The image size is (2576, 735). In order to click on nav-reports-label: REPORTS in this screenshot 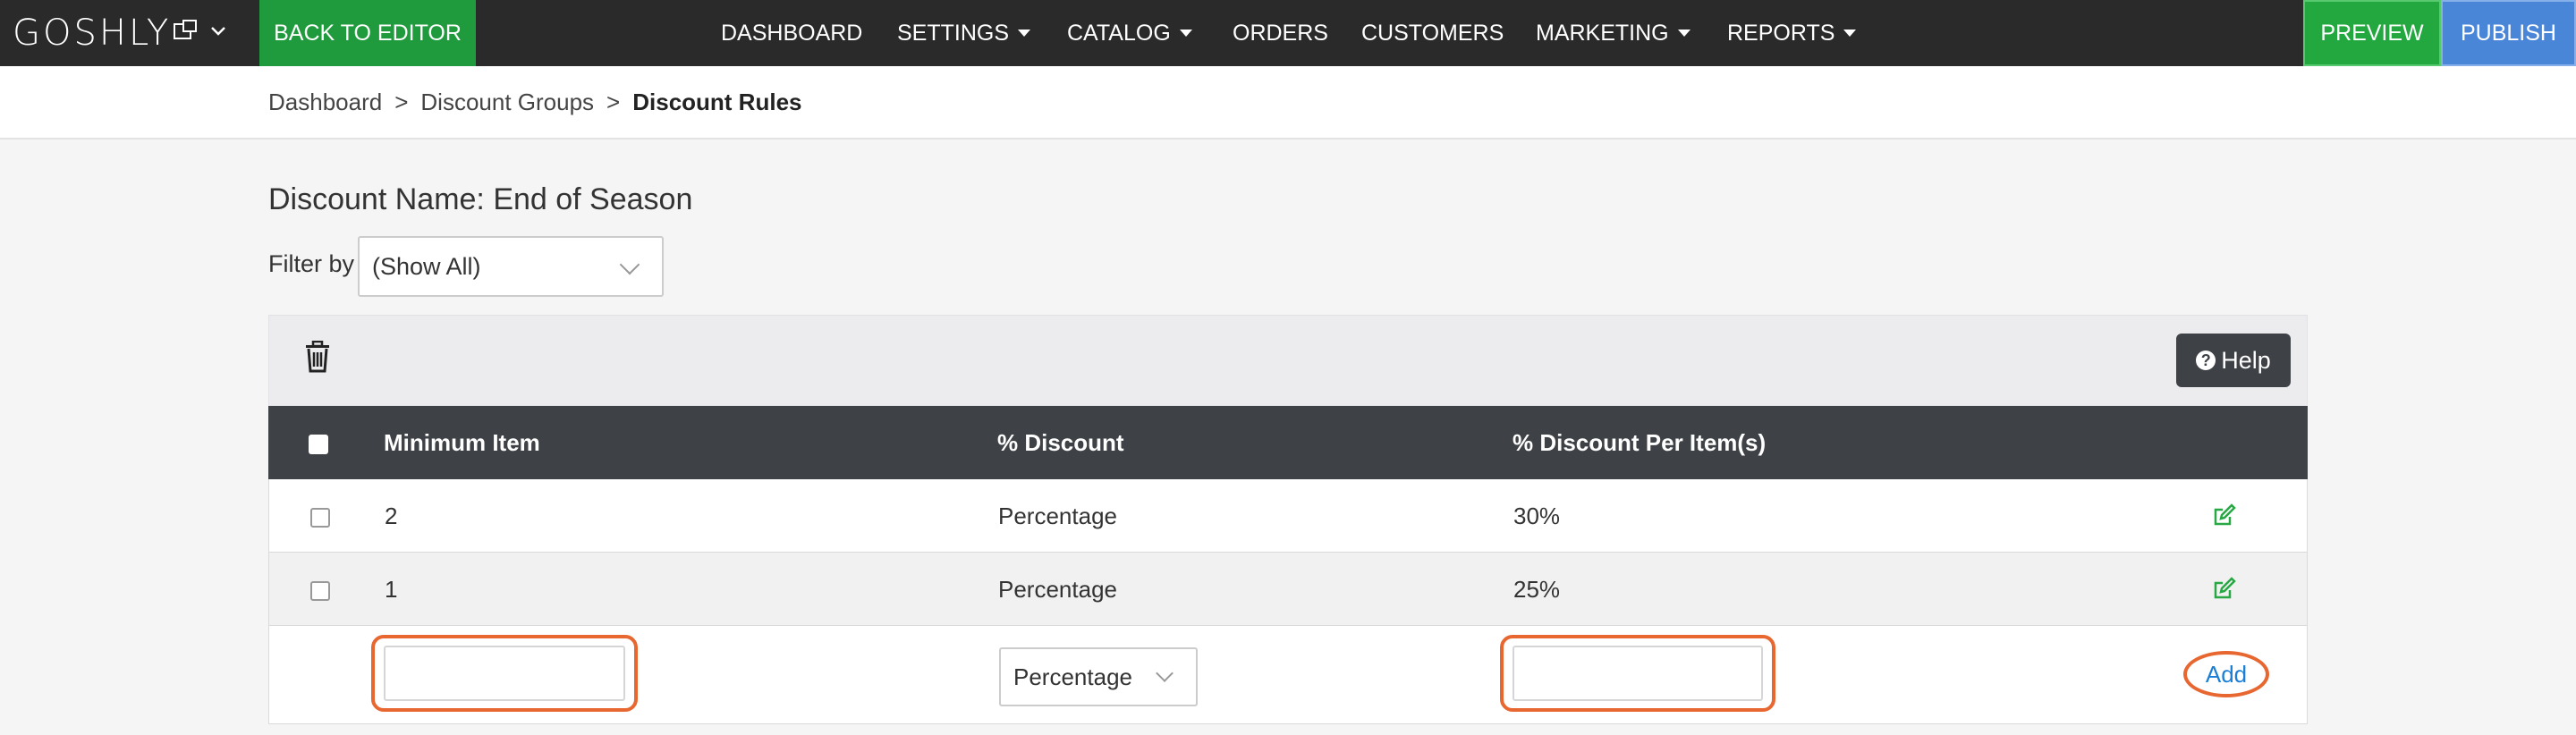, I will do `click(1781, 33)`.